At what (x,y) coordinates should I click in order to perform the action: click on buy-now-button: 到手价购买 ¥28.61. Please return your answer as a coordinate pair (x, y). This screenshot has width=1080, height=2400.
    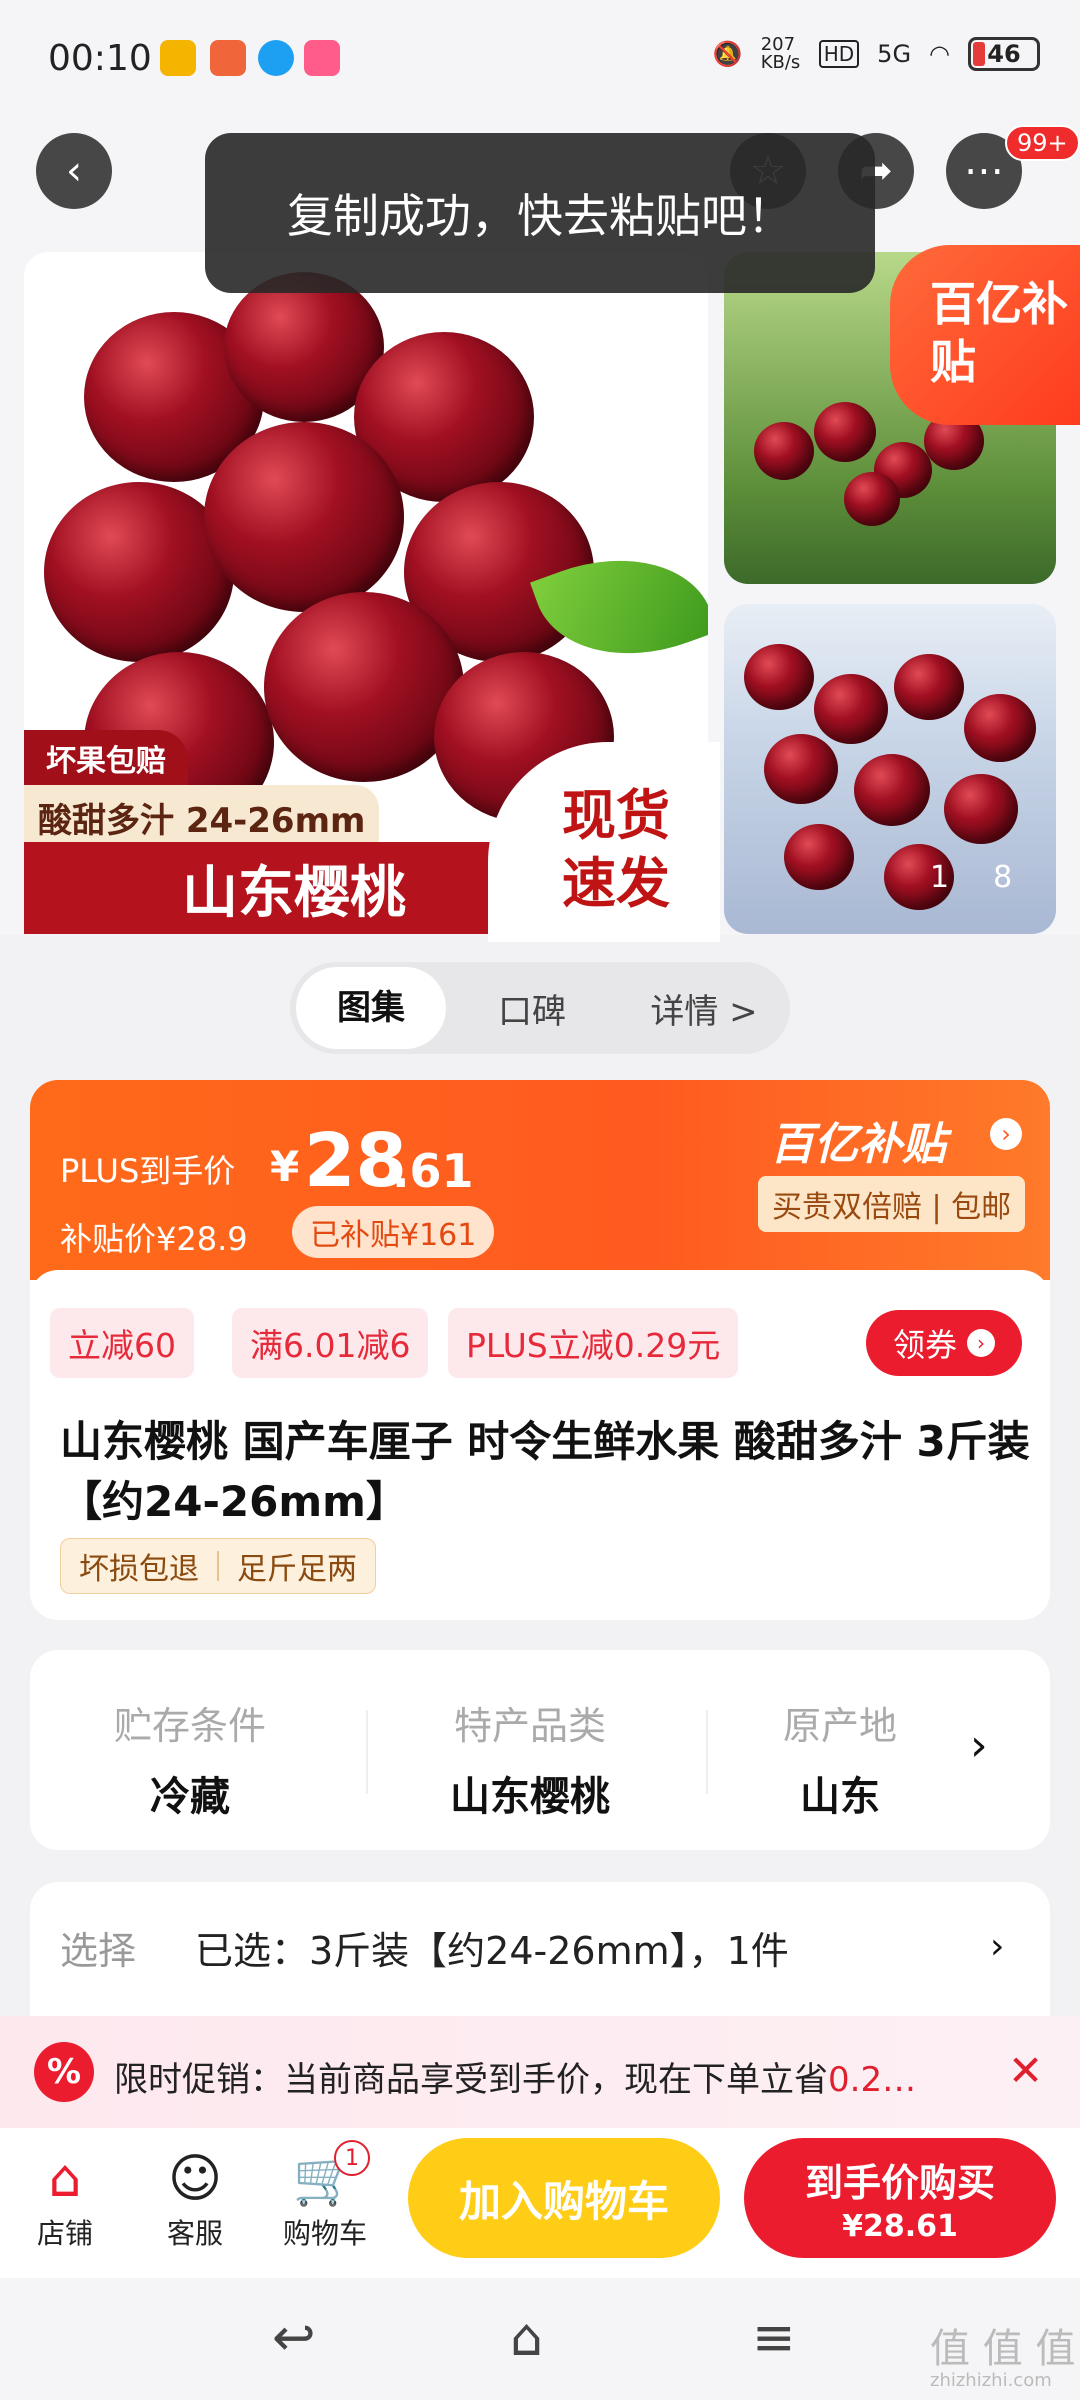
    Looking at the image, I should click on (900, 2198).